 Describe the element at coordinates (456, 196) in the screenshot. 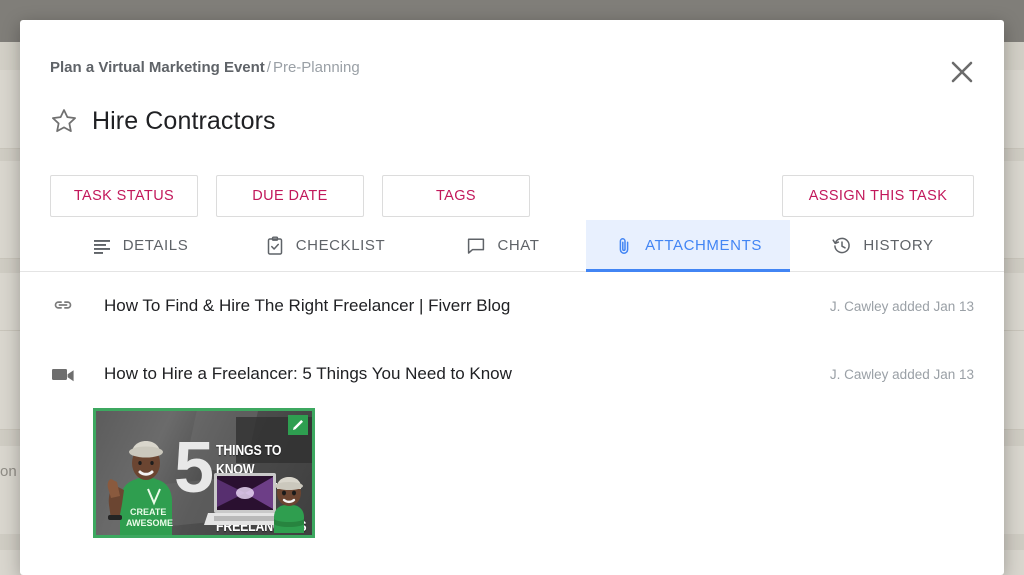

I see `tags-button: TAGS` at that location.